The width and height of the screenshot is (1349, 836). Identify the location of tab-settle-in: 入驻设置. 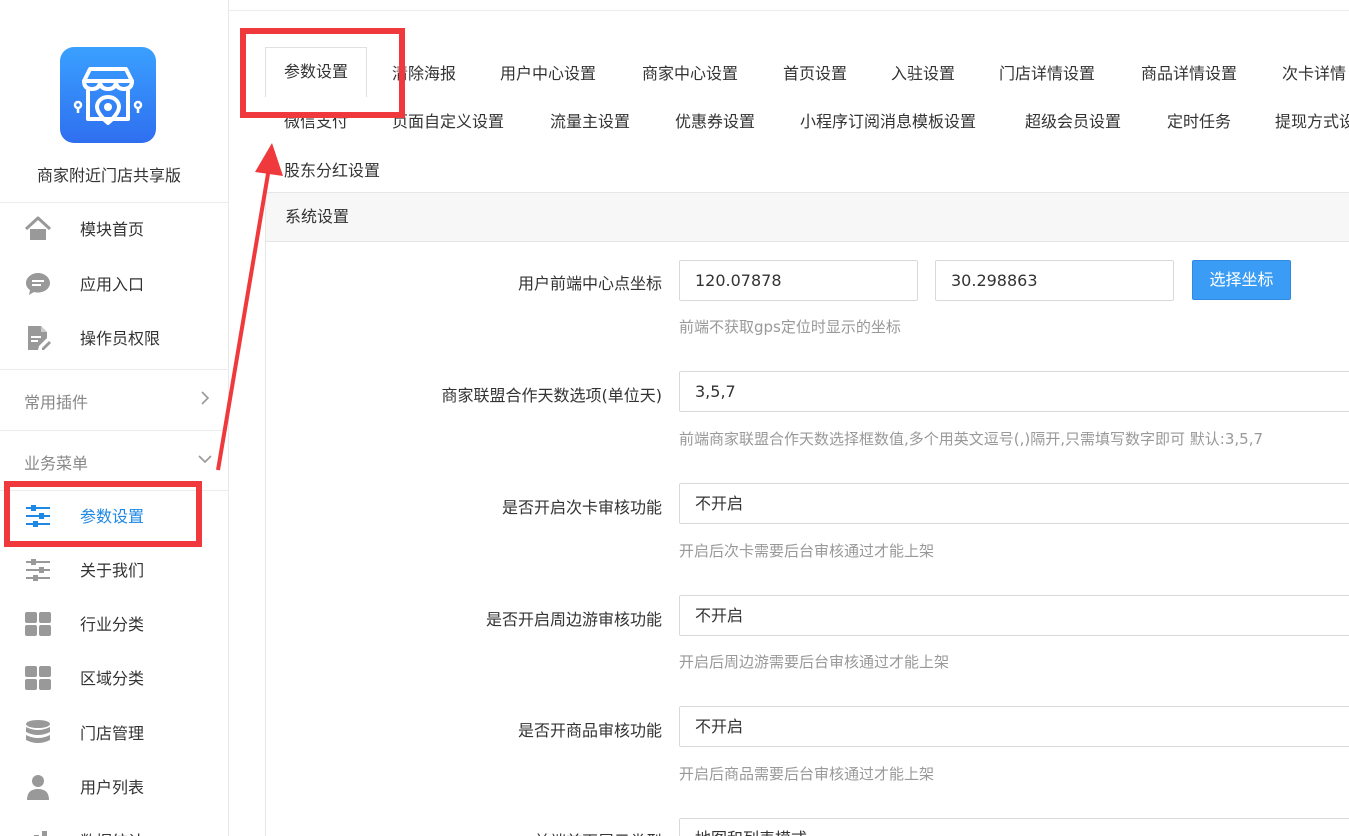
(923, 72).